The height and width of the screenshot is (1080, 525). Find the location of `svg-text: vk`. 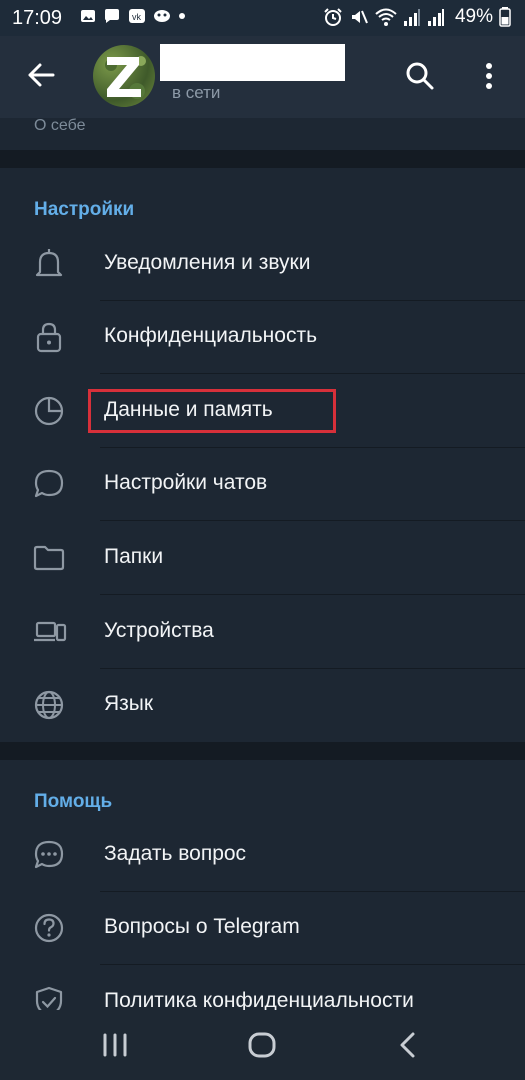

svg-text: vk is located at coordinates (137, 17).